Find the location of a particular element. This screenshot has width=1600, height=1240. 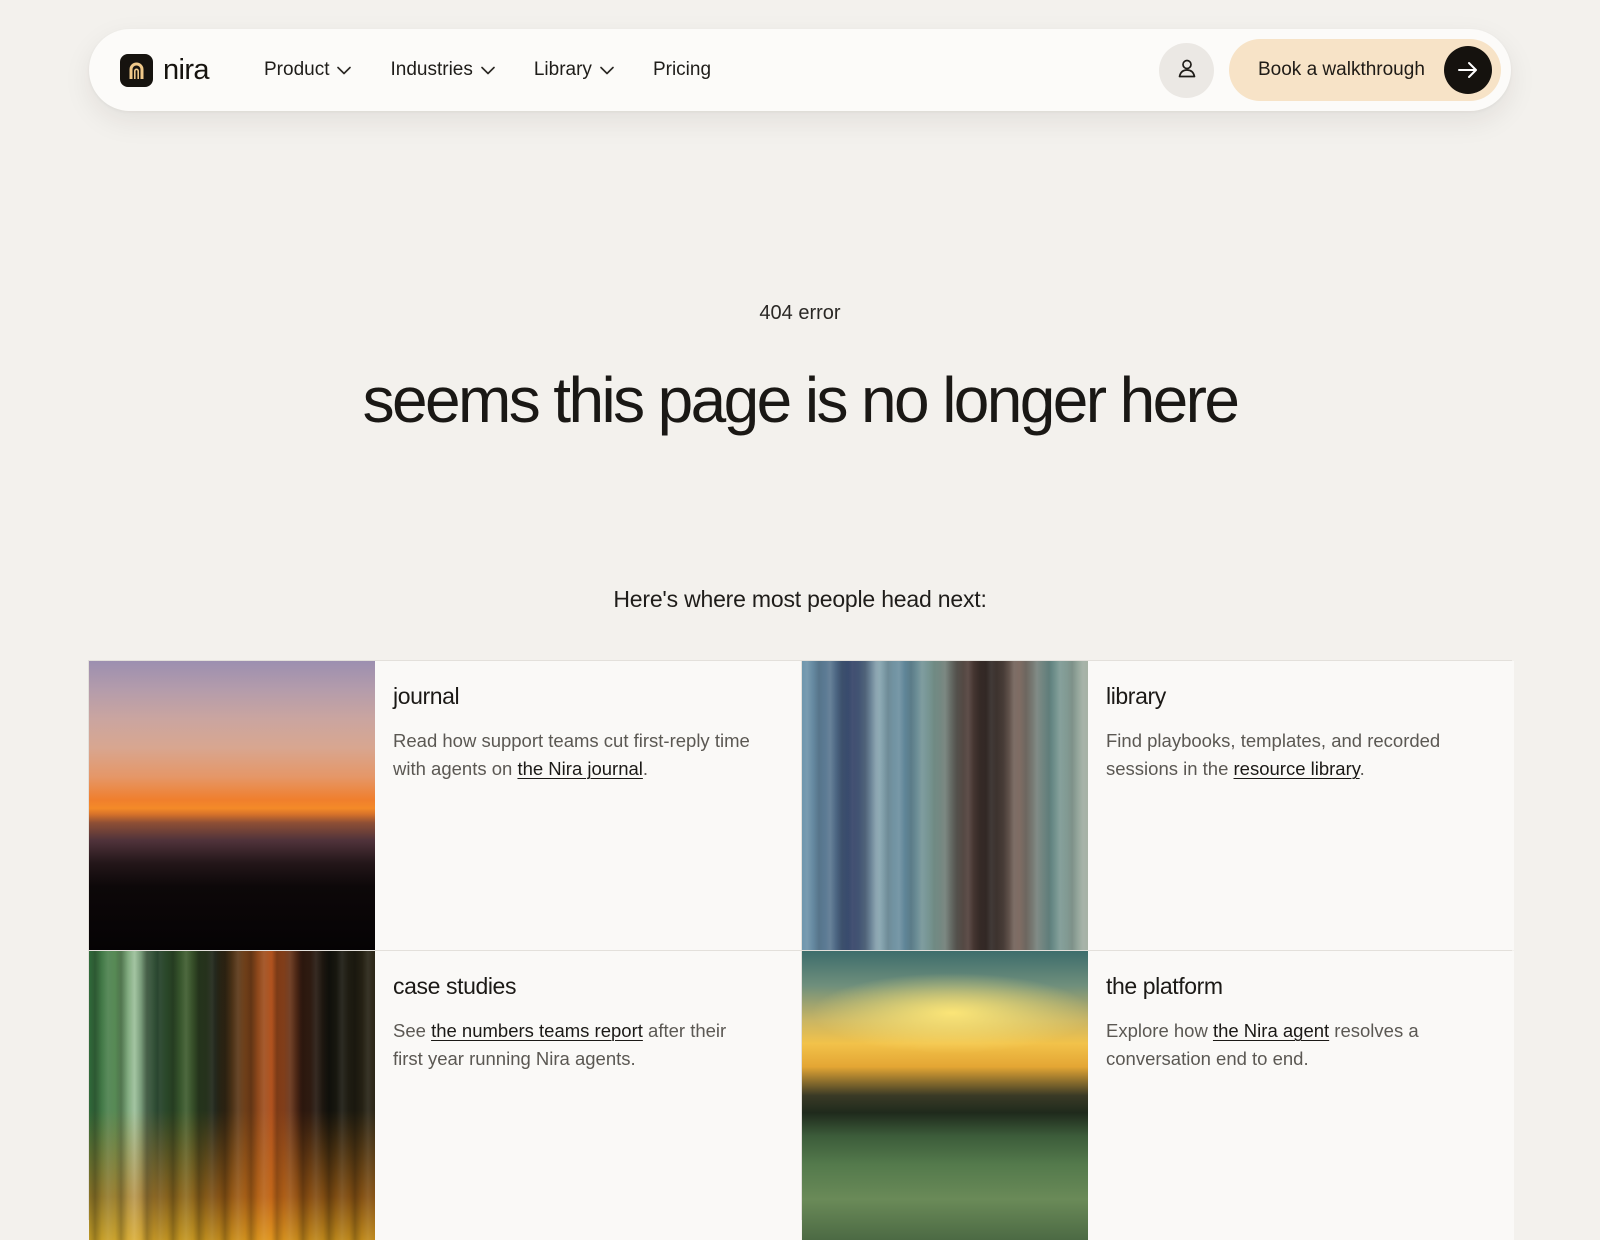

account-button is located at coordinates (1186, 70).